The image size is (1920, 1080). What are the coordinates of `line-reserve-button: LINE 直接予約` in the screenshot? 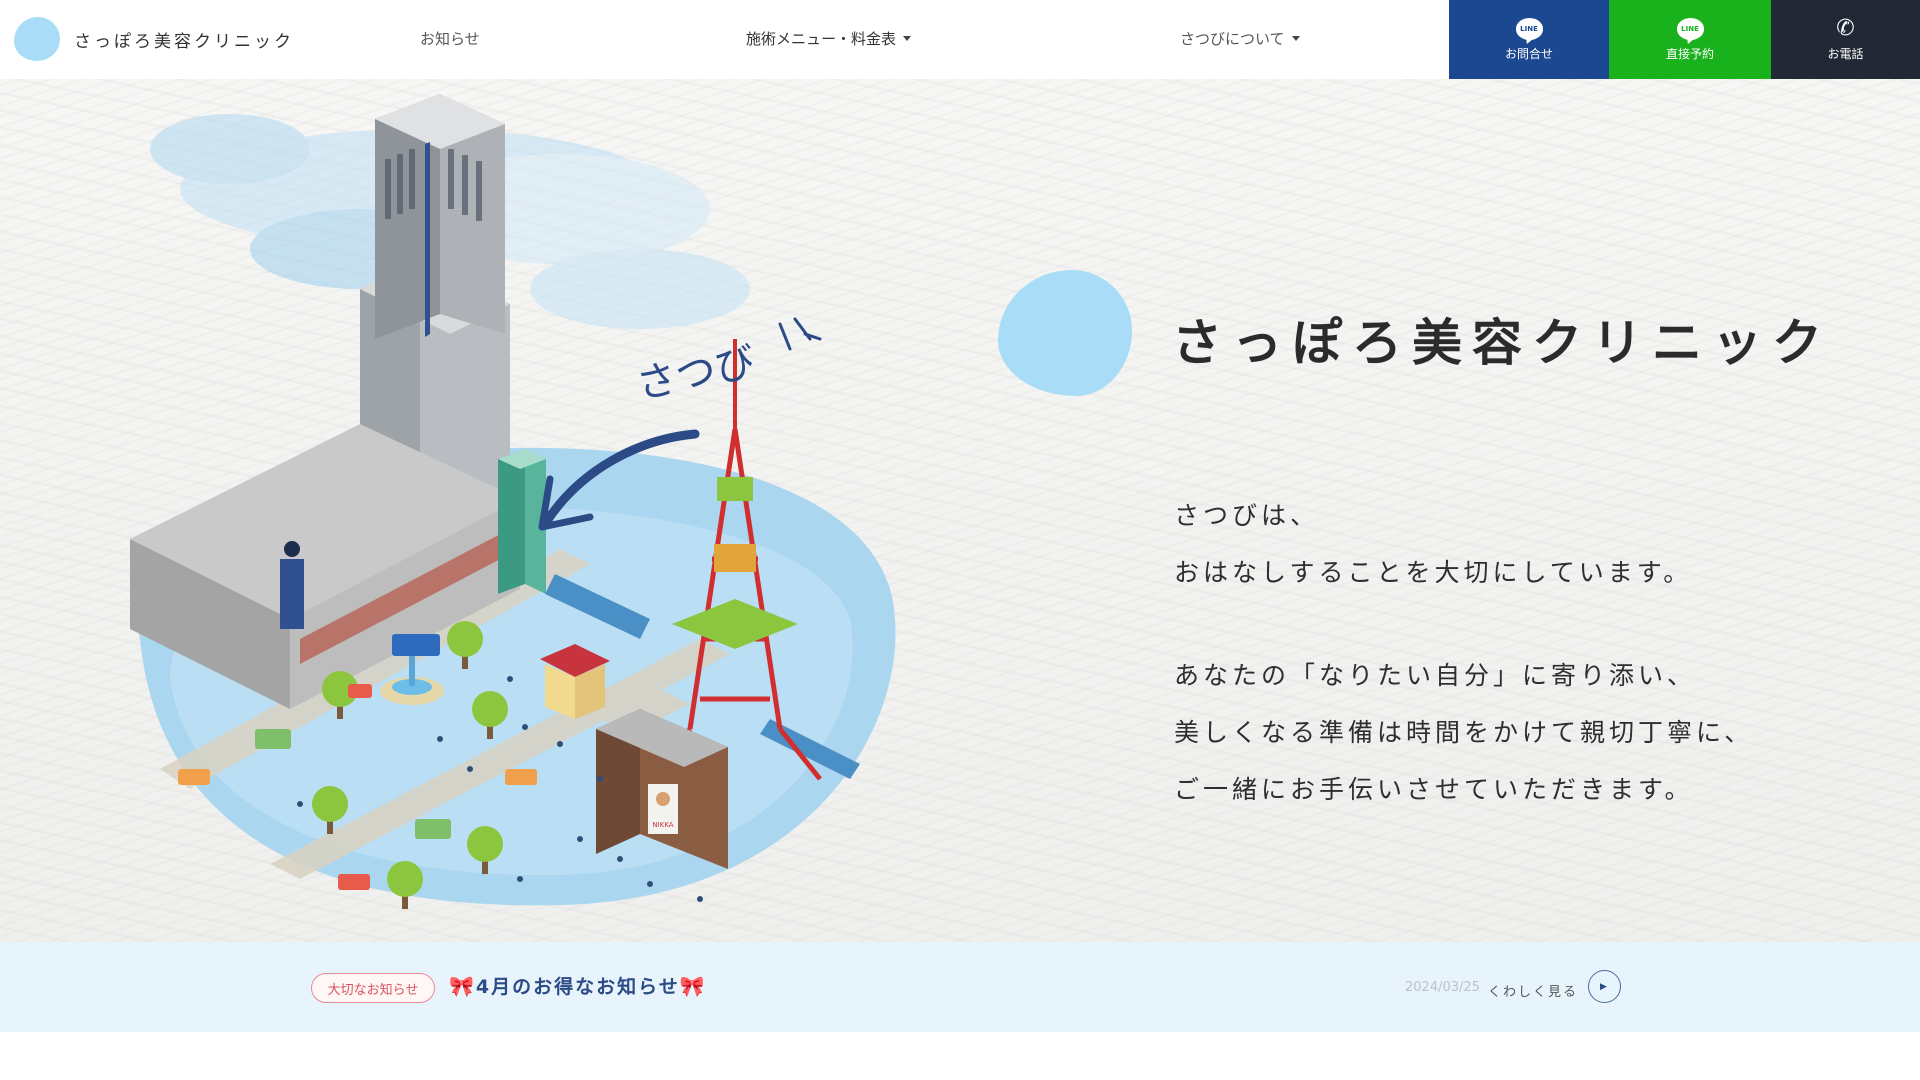 It's located at (1690, 39).